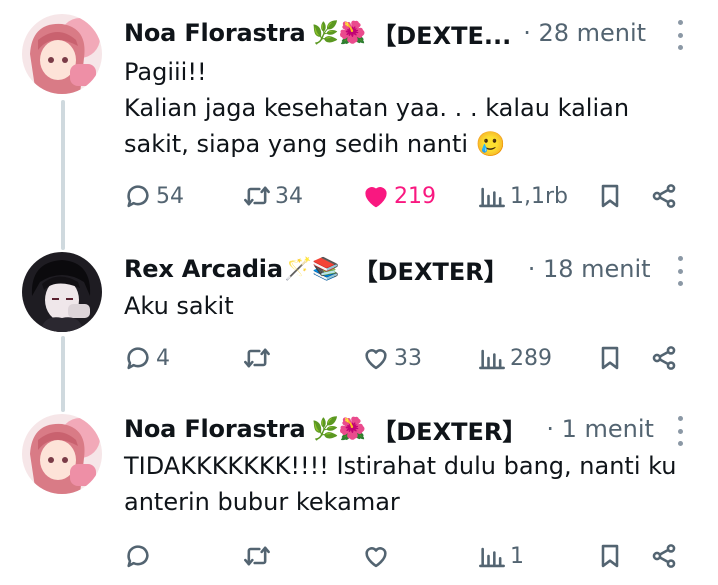 Image resolution: width=718 pixels, height=585 pixels. What do you see at coordinates (179, 306) in the screenshot?
I see `tweet-text: Aku sakit` at bounding box center [179, 306].